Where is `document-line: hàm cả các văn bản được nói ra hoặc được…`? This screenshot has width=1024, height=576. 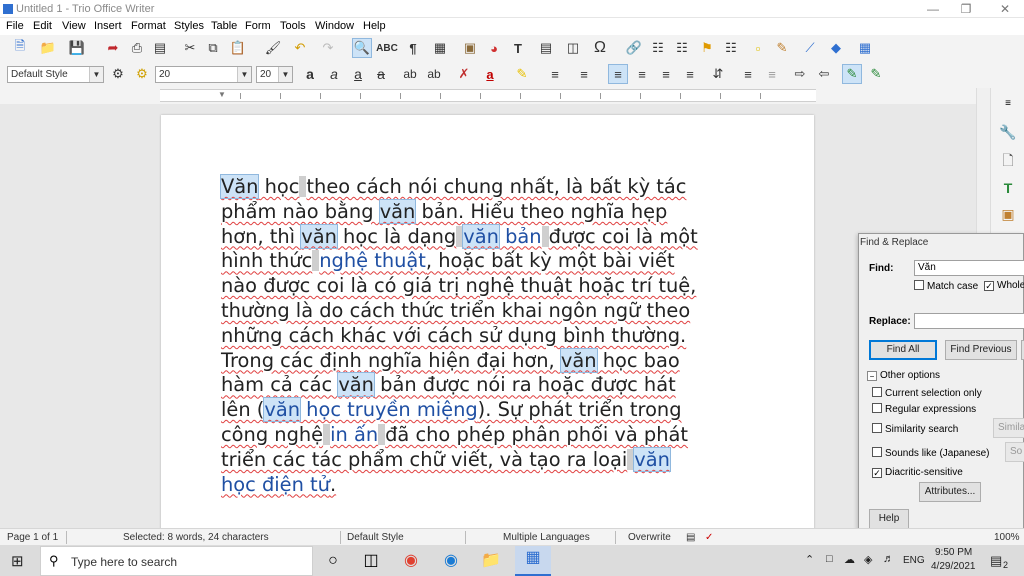 document-line: hàm cả các văn bản được nói ra hoặc được… is located at coordinates (501, 385).